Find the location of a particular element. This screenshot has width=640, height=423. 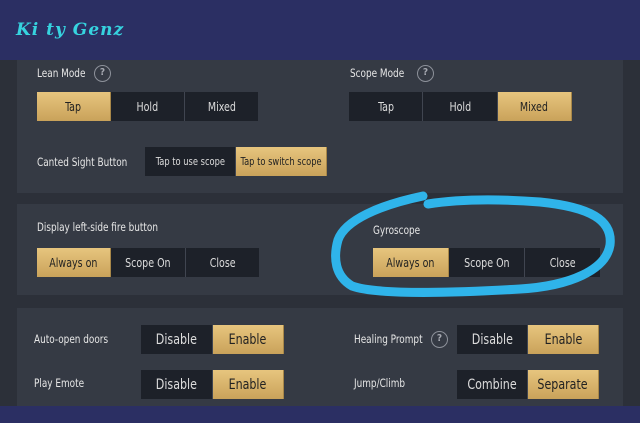

left-fire-label: Display left-side fire button is located at coordinates (97, 227).